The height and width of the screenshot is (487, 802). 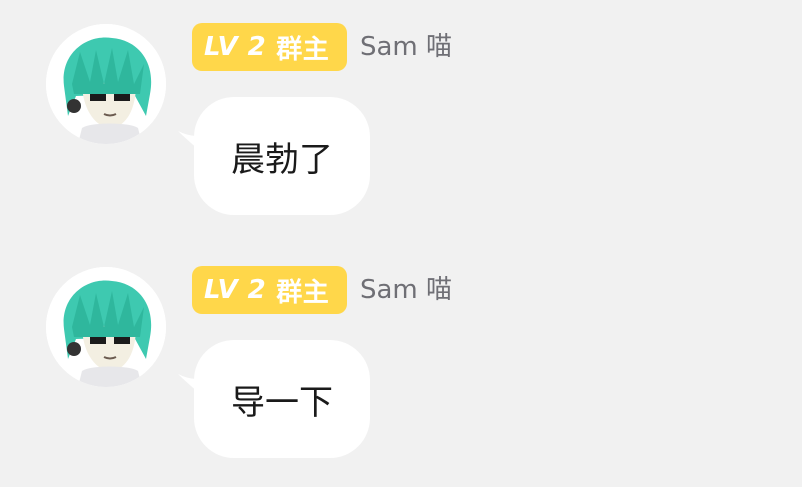 What do you see at coordinates (282, 399) in the screenshot?
I see `message-bubble: 导一下` at bounding box center [282, 399].